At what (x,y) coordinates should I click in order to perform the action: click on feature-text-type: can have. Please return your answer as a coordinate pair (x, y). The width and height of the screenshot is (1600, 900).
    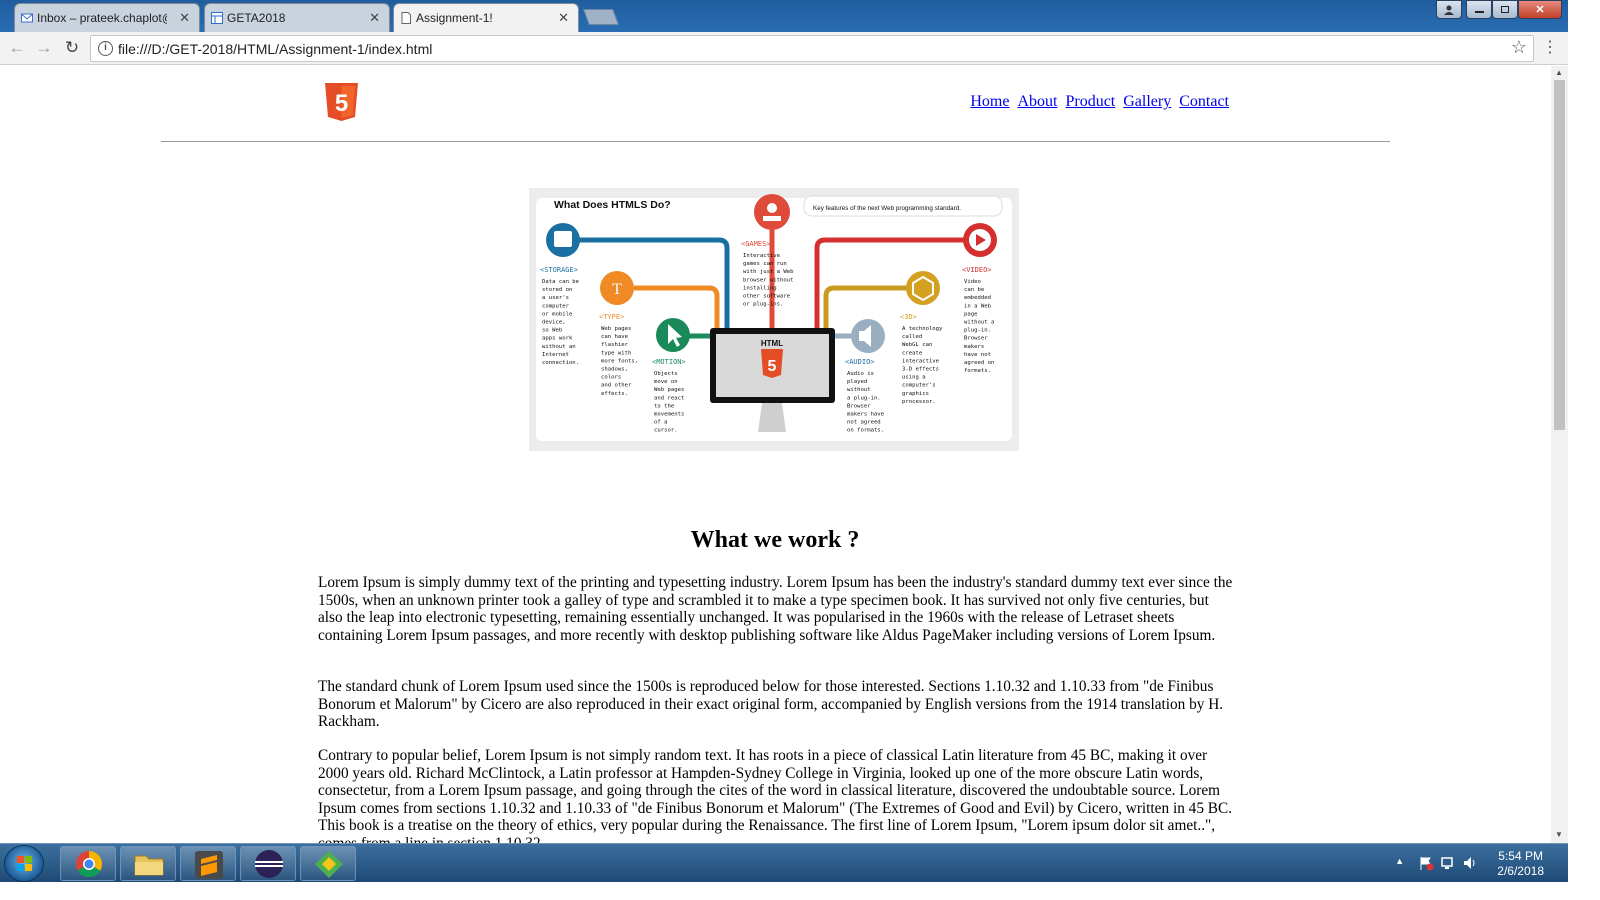
    Looking at the image, I should click on (615, 337).